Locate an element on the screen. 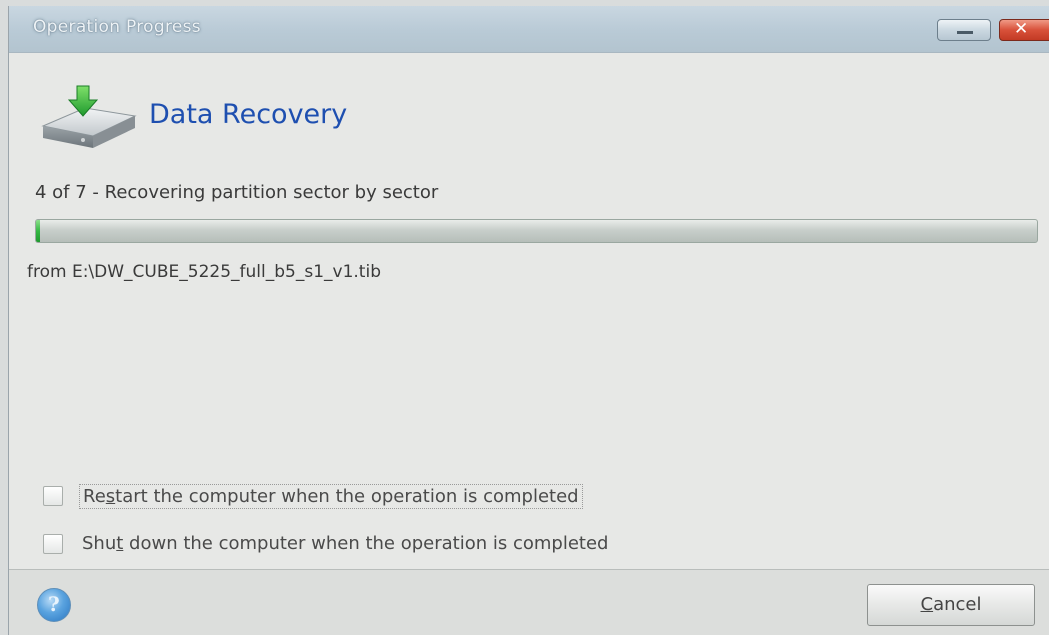 The image size is (1049, 635). progress-fill is located at coordinates (38, 231).